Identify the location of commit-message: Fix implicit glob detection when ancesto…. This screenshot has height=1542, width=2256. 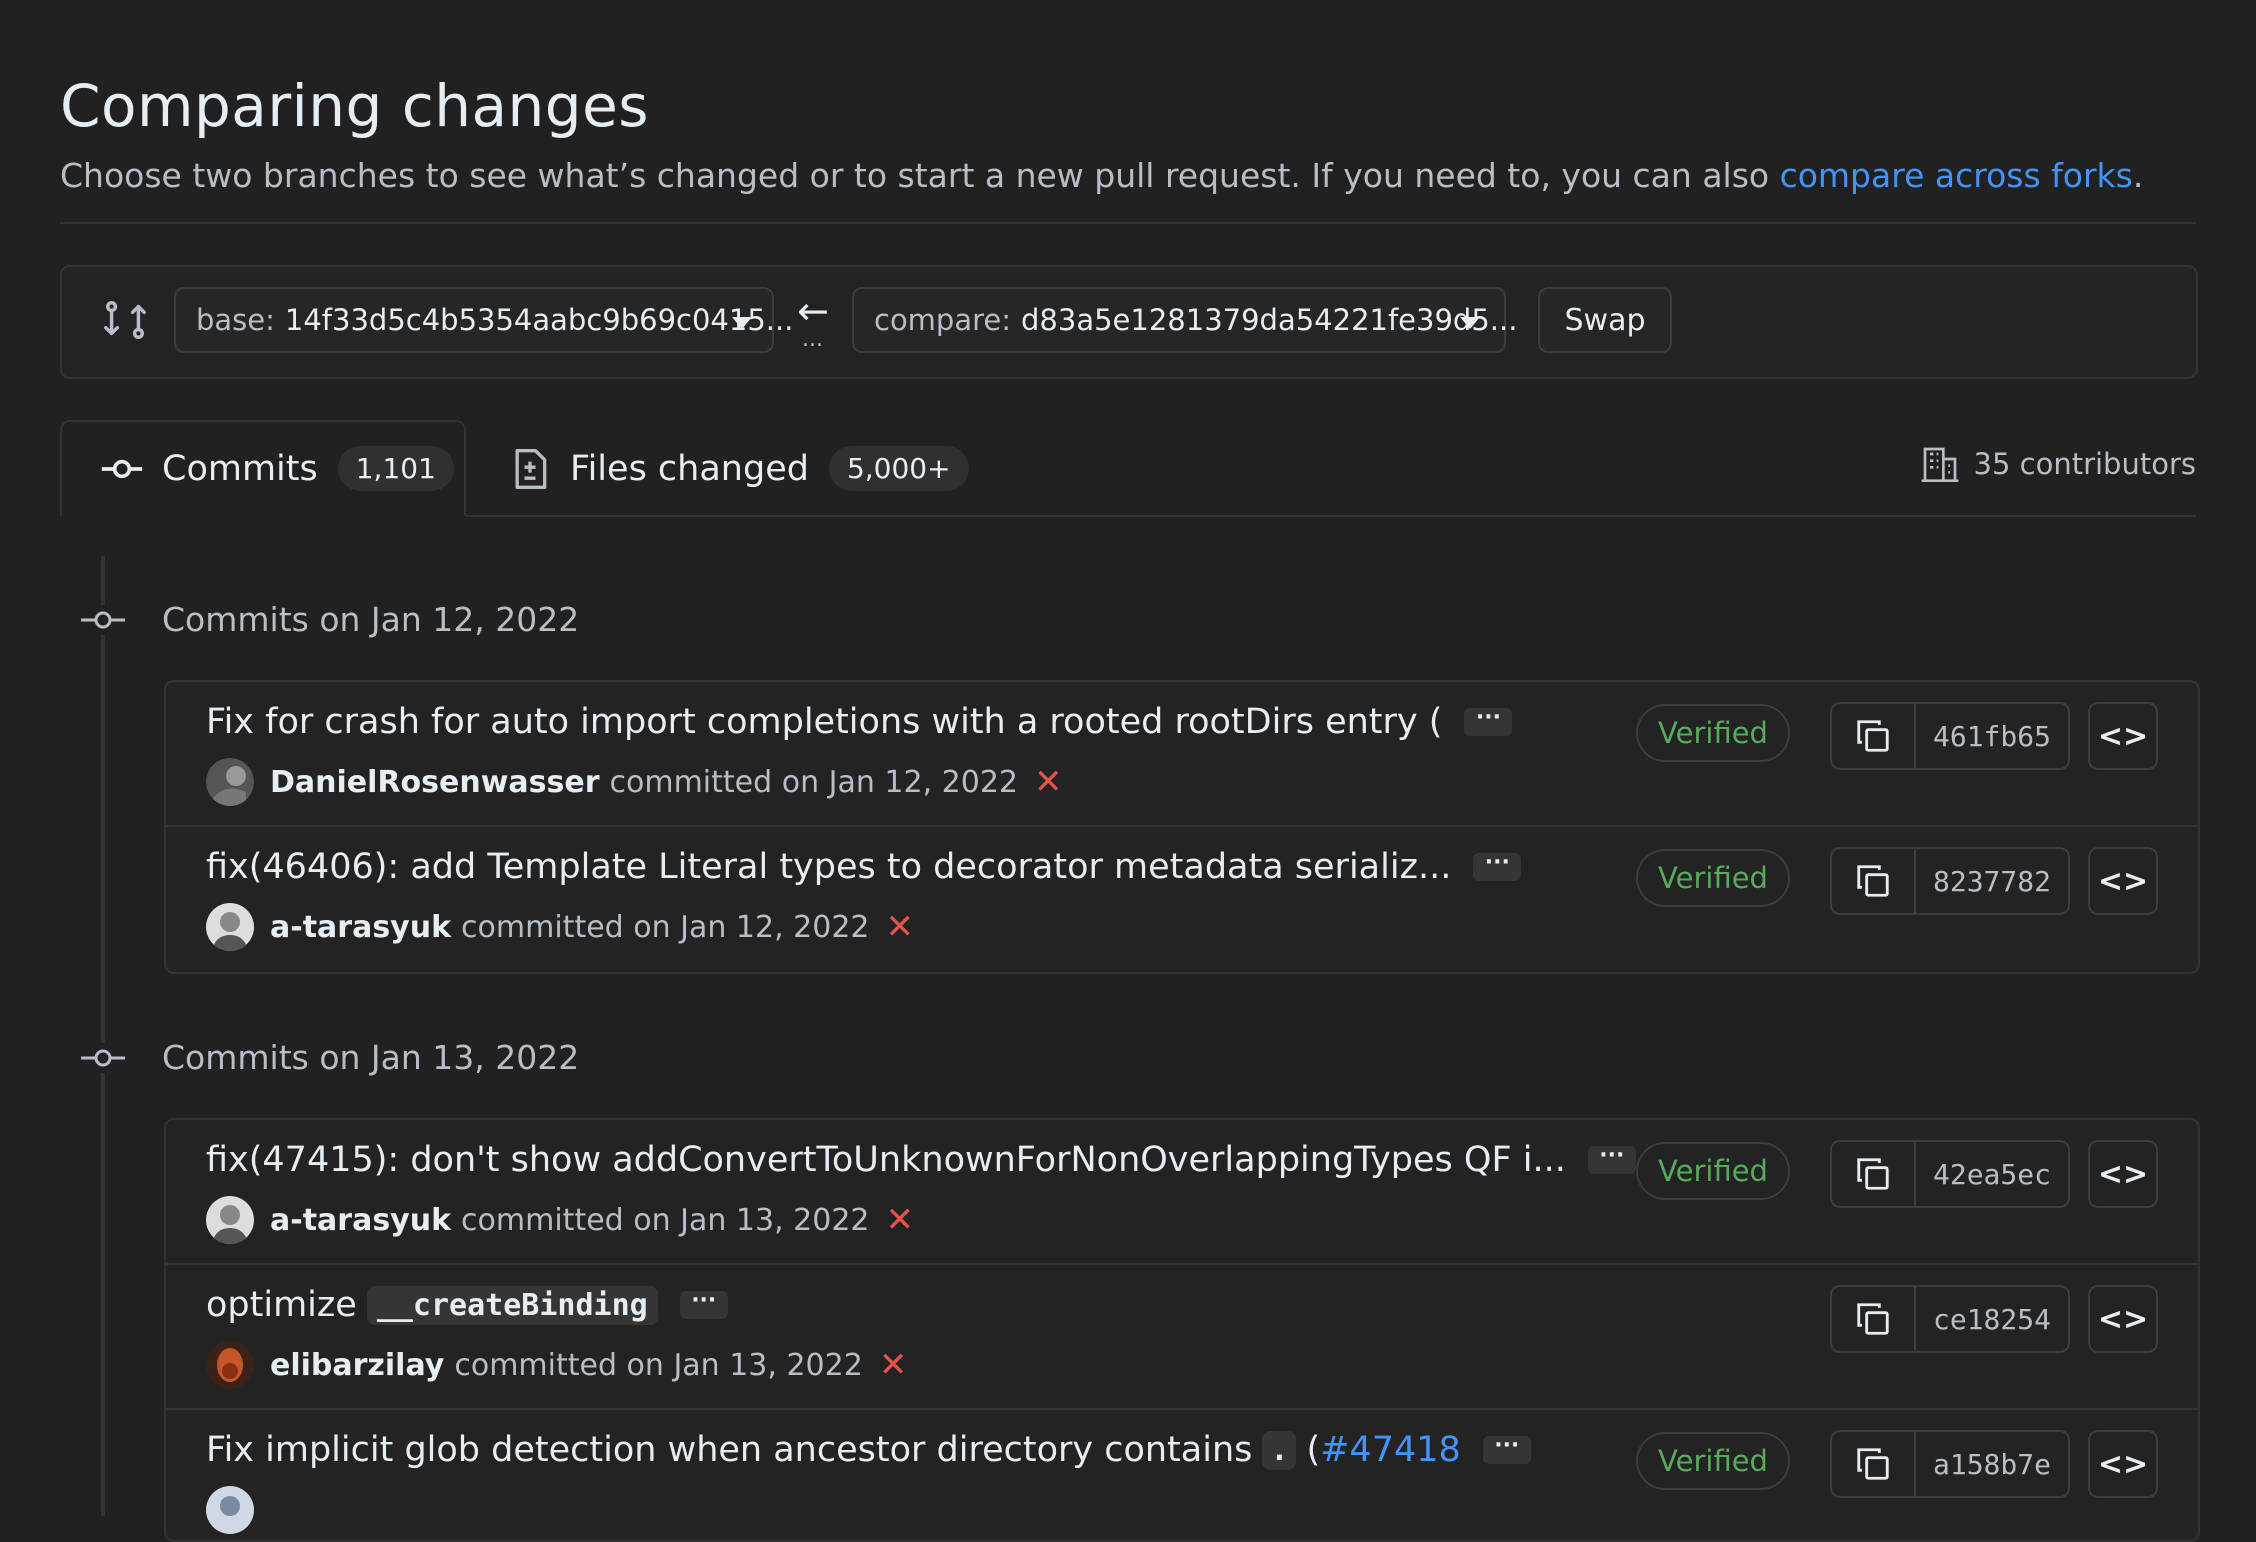
(868, 1450).